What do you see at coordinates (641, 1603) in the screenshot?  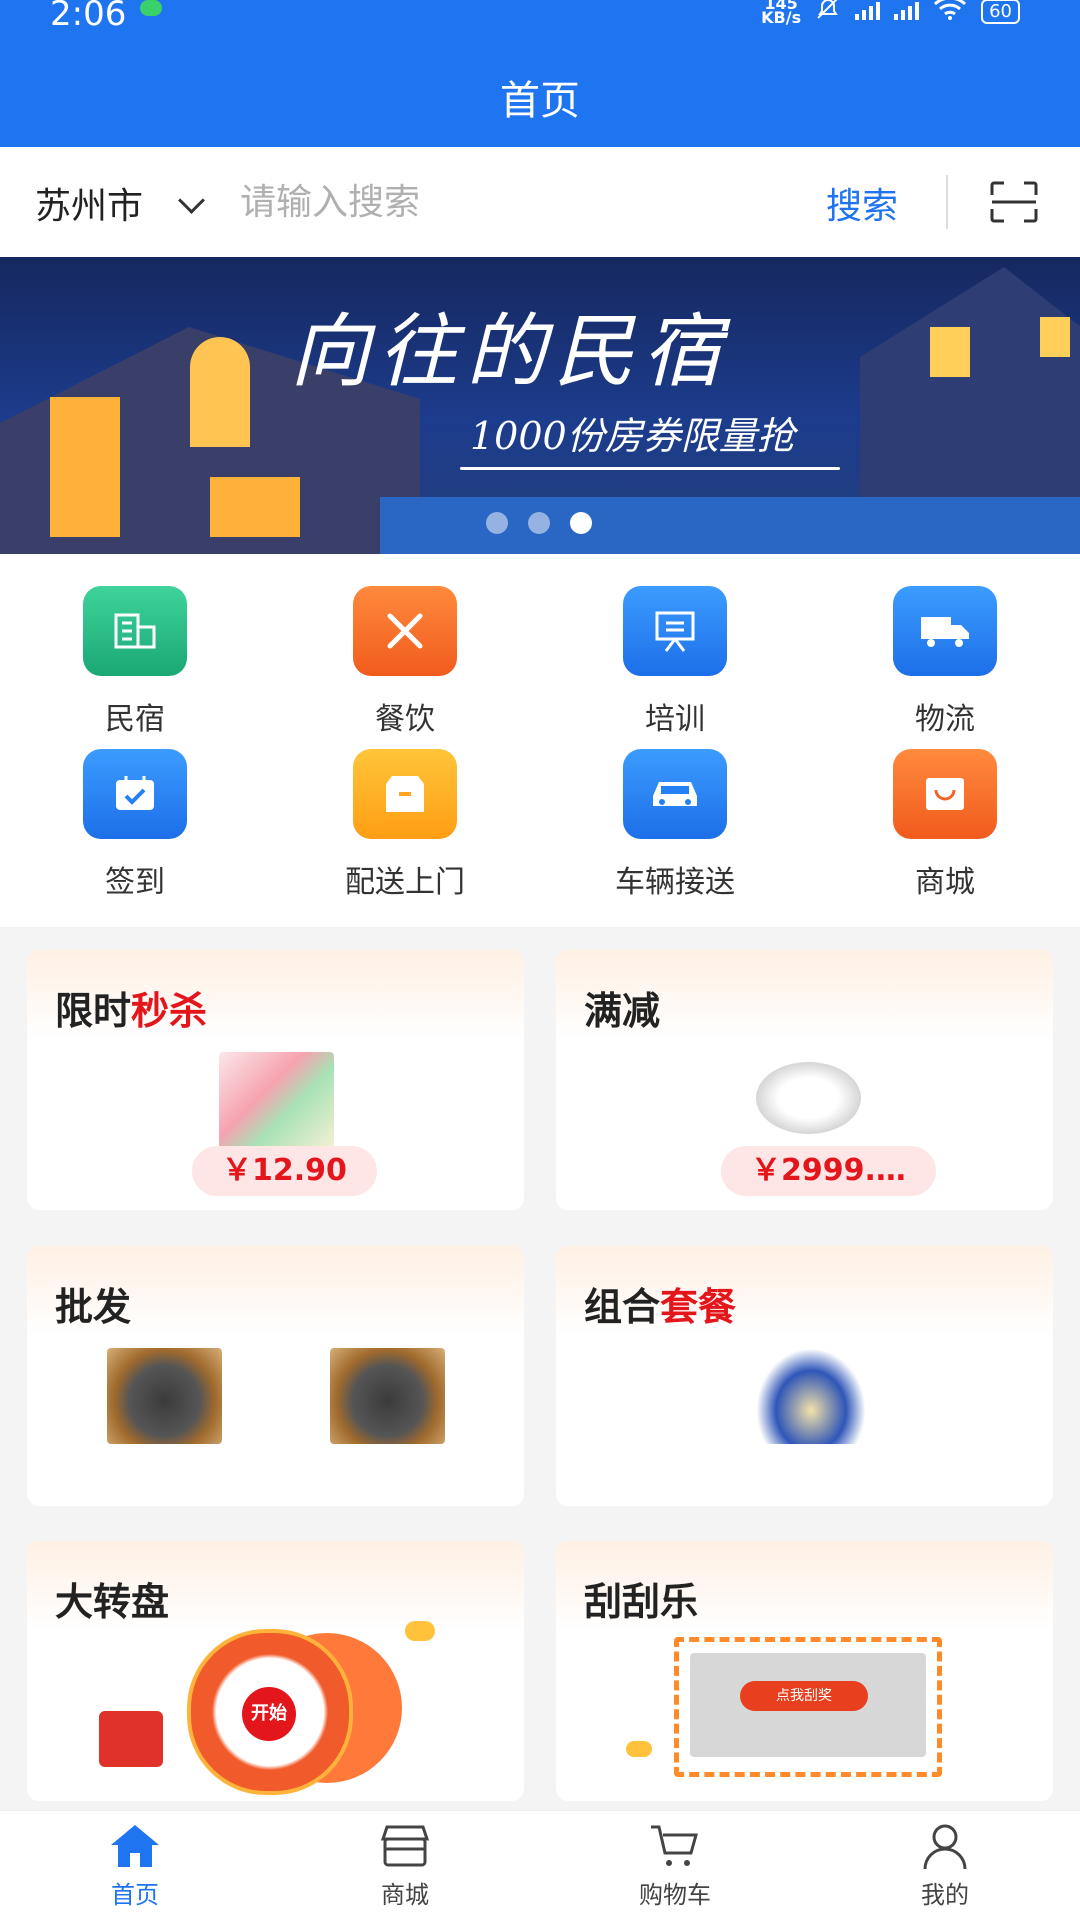 I see `card-title: 刮刮乐` at bounding box center [641, 1603].